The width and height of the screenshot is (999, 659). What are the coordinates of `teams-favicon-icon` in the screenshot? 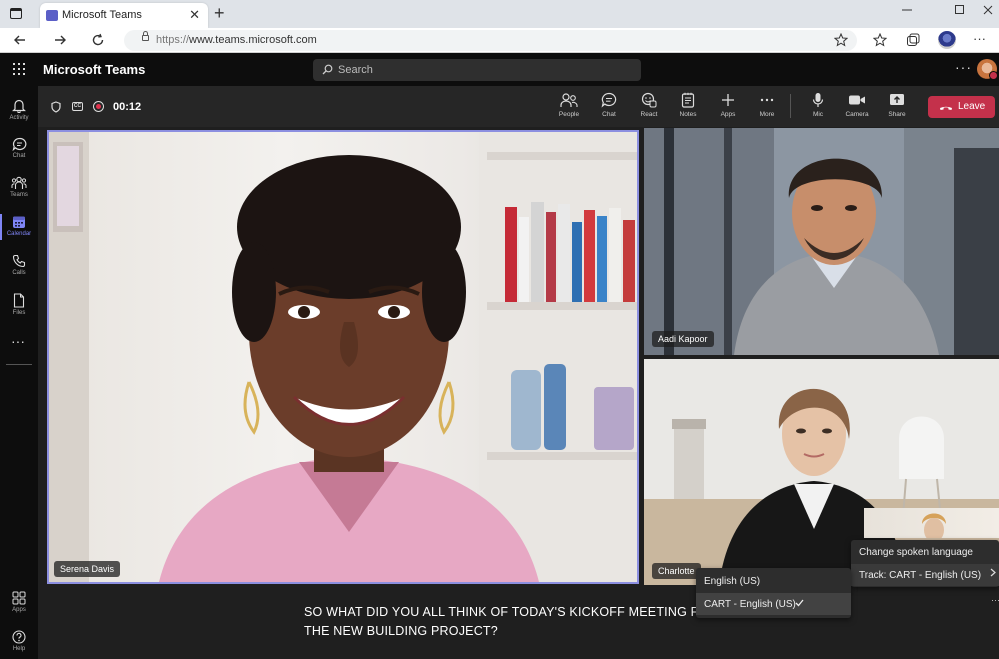 It's located at (52, 15).